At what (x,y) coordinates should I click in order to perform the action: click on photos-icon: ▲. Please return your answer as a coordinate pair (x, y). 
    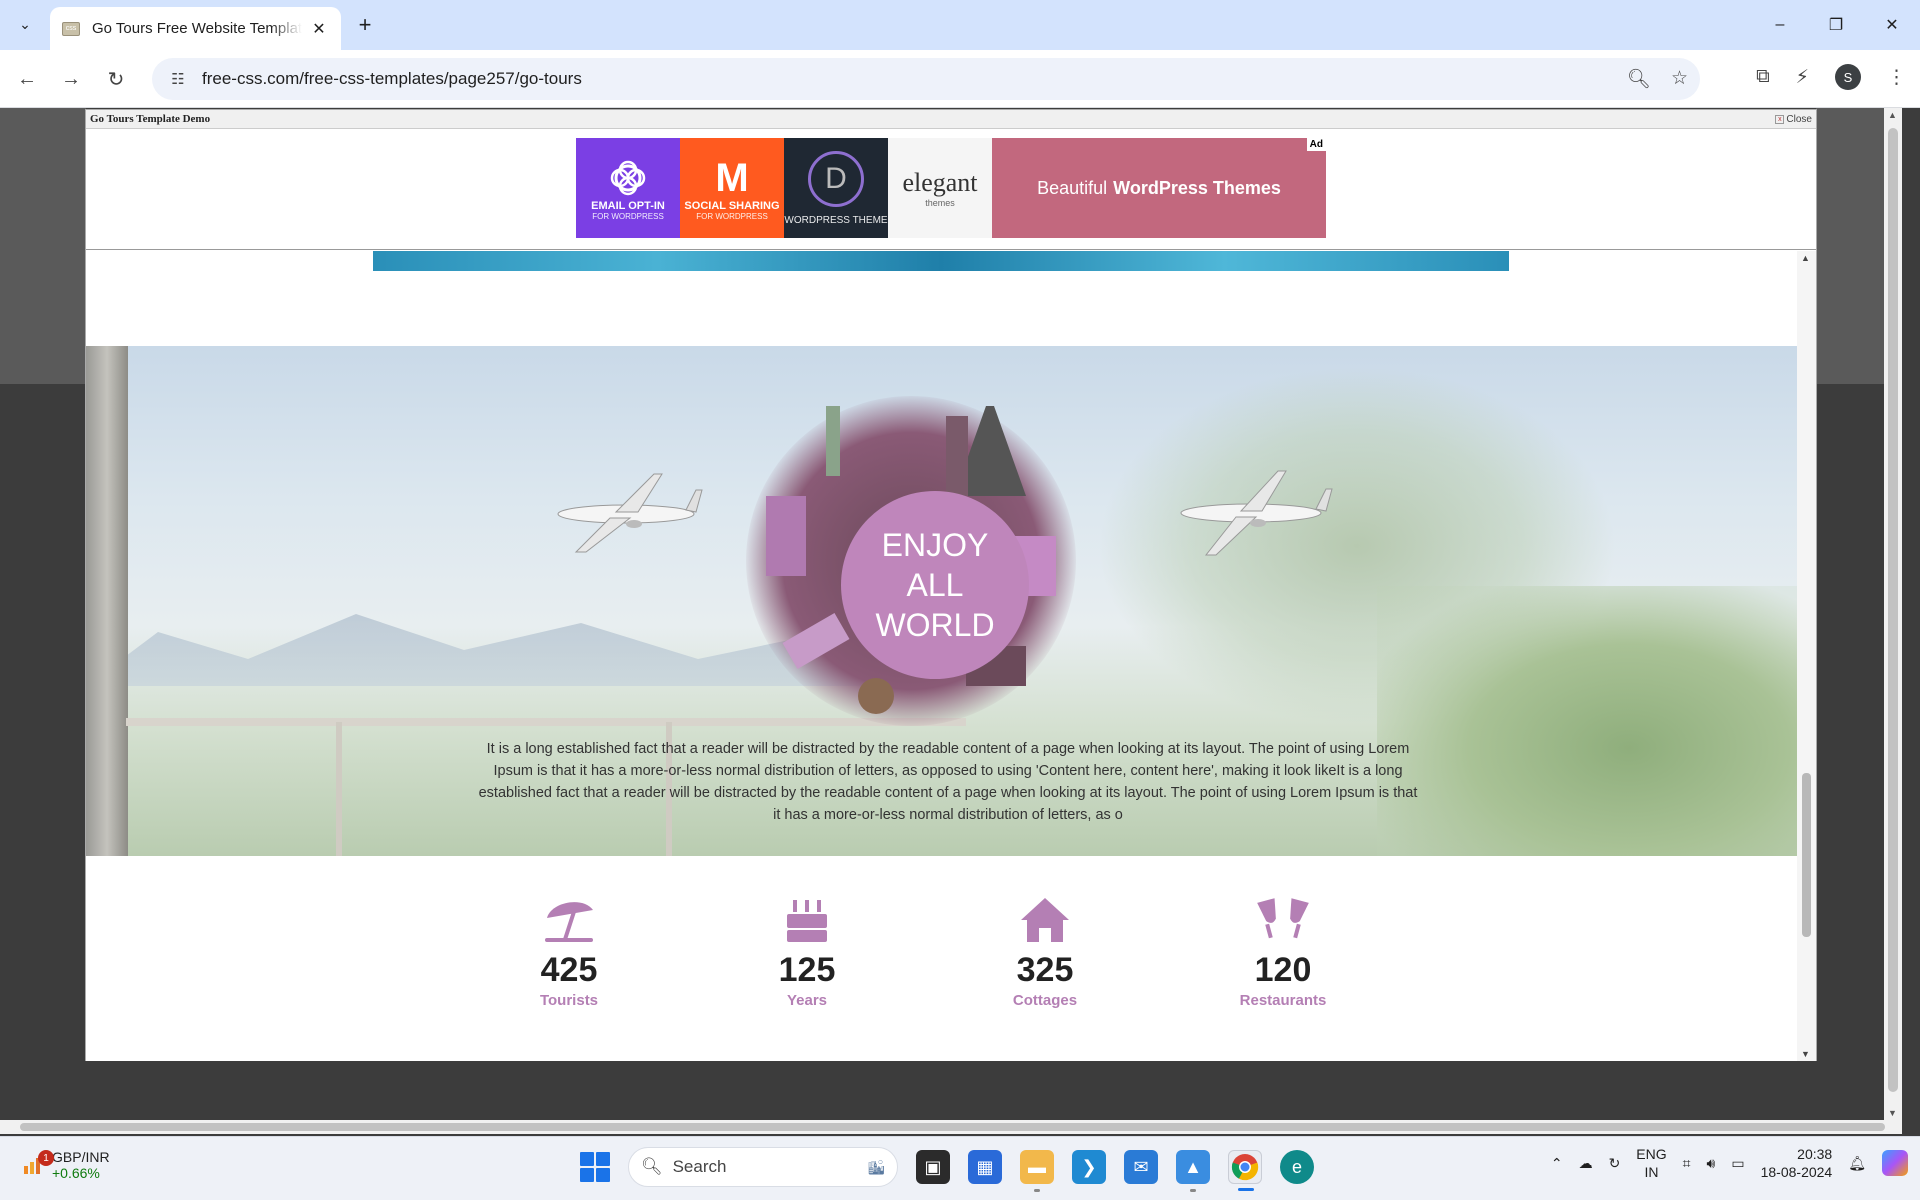
    Looking at the image, I should click on (1193, 1171).